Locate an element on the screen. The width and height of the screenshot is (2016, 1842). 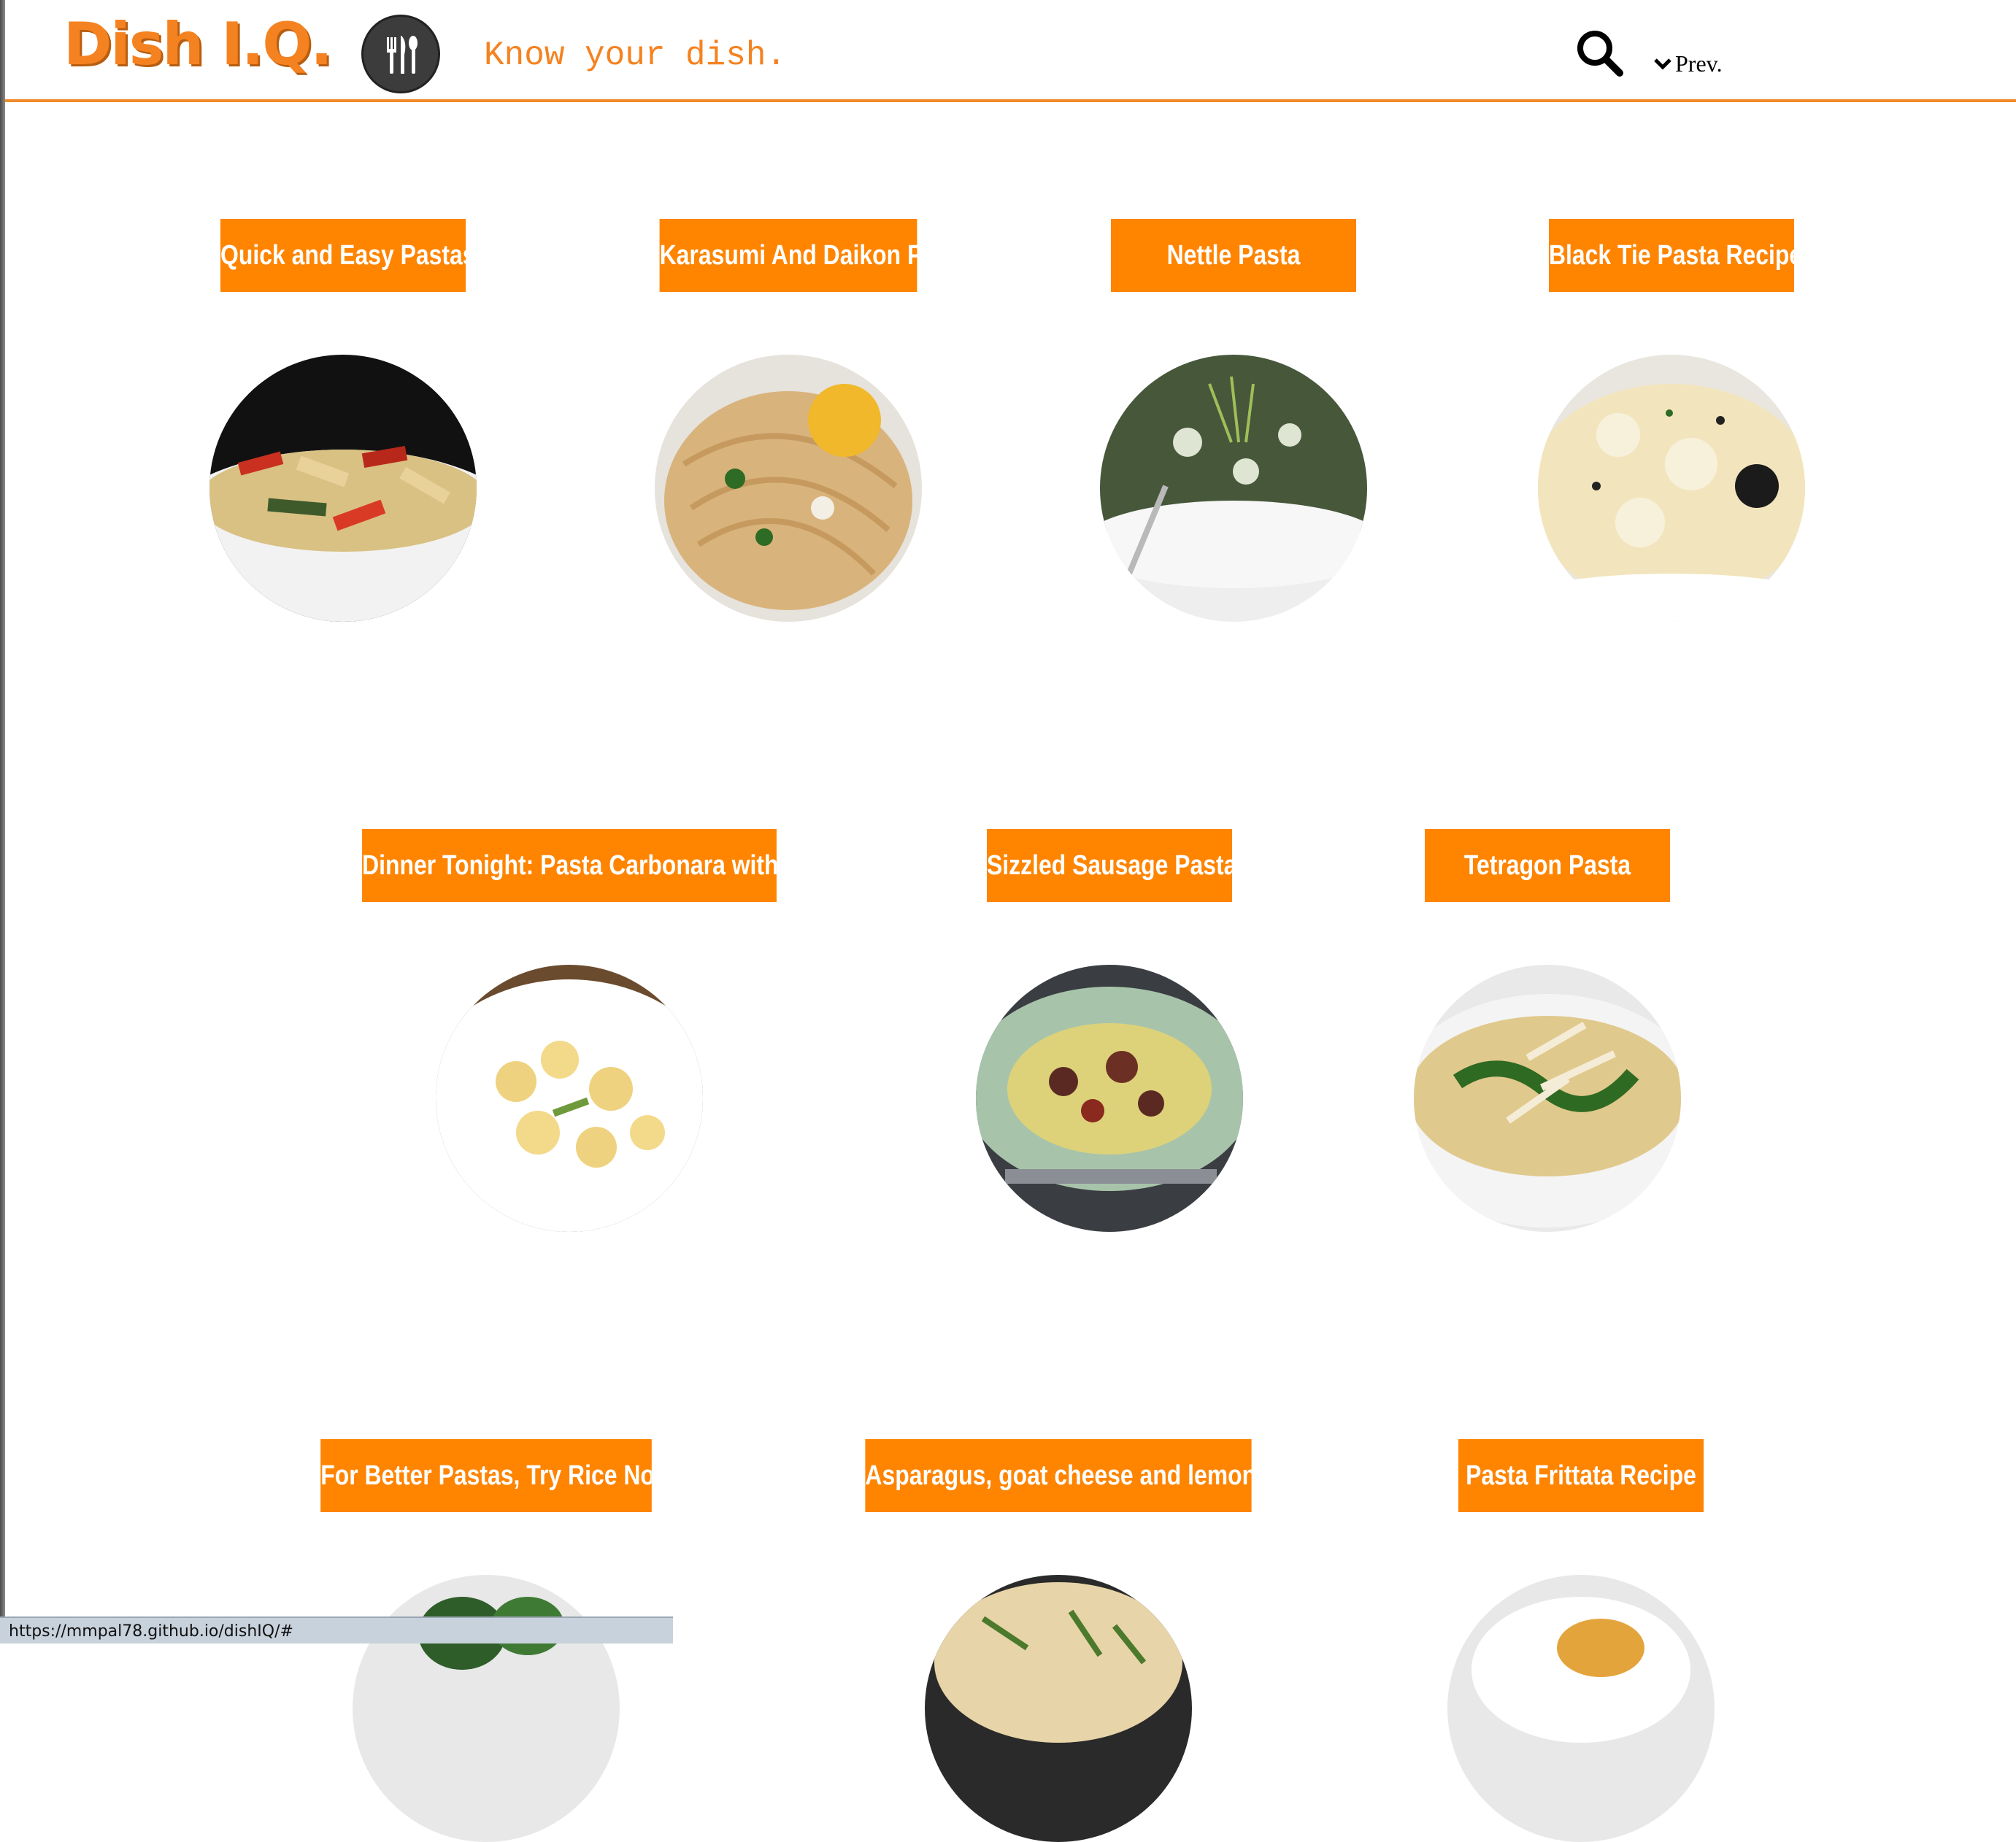
recipe-title-button: Black Tie Pasta Recipe is located at coordinates (1671, 255).